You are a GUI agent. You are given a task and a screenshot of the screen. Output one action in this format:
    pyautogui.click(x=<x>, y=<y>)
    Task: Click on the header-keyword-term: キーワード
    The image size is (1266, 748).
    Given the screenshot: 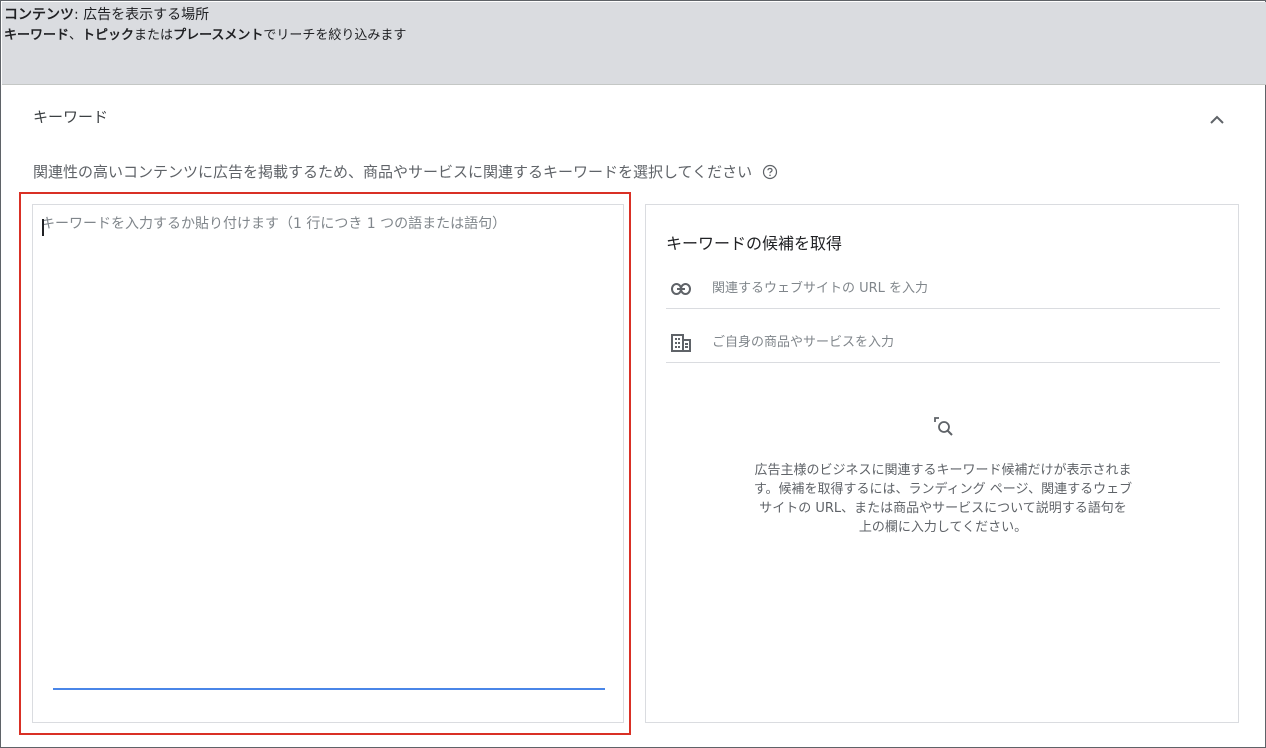 What is the action you would take?
    pyautogui.click(x=37, y=35)
    